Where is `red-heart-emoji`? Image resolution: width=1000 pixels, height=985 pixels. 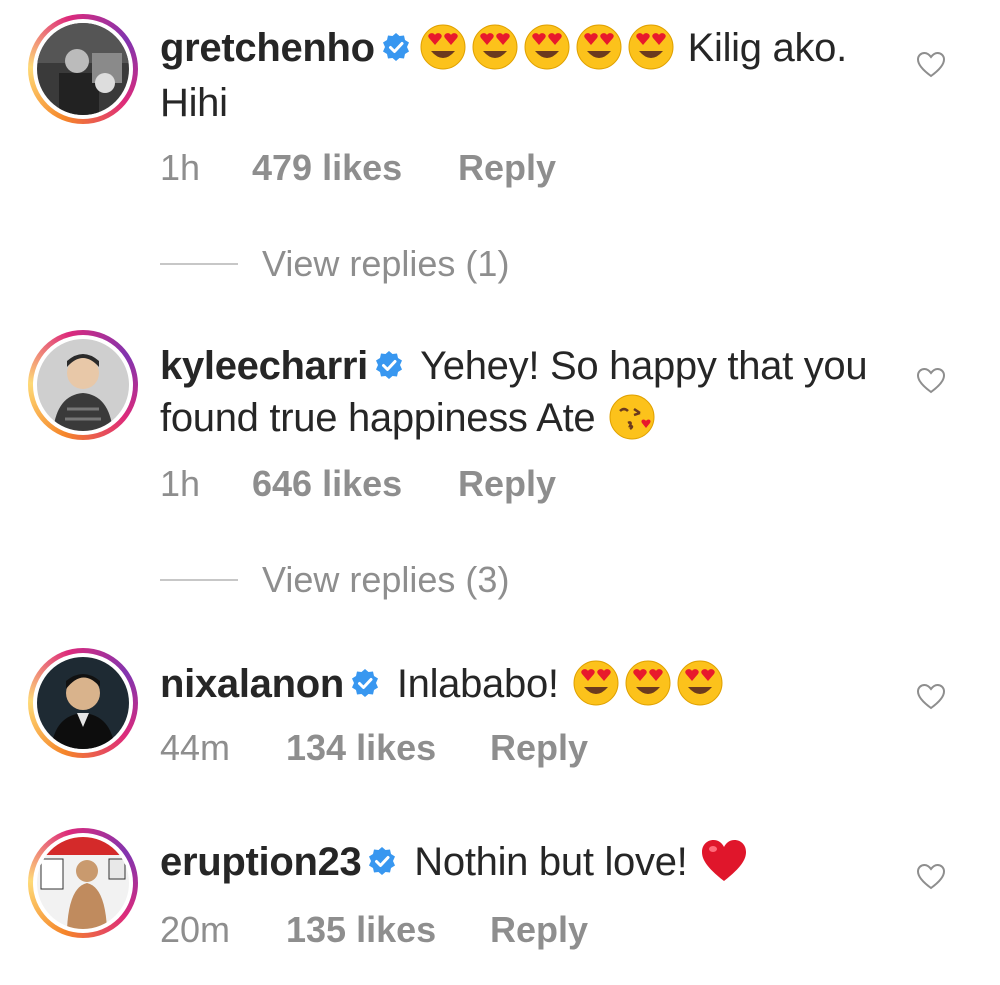
red-heart-emoji is located at coordinates (724, 861).